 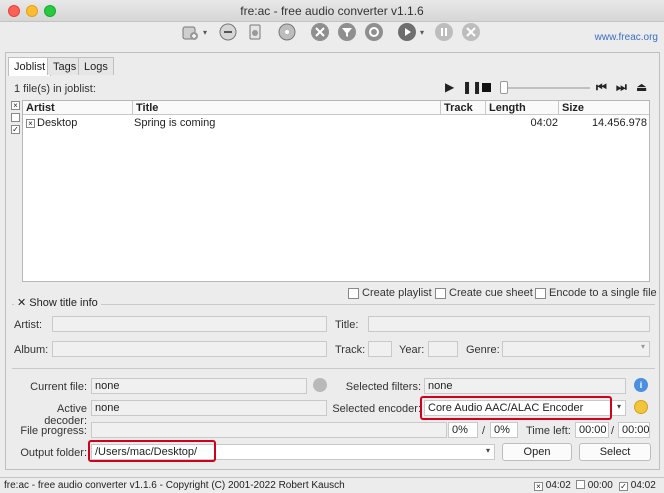 I want to click on open-button: Open, so click(x=537, y=452).